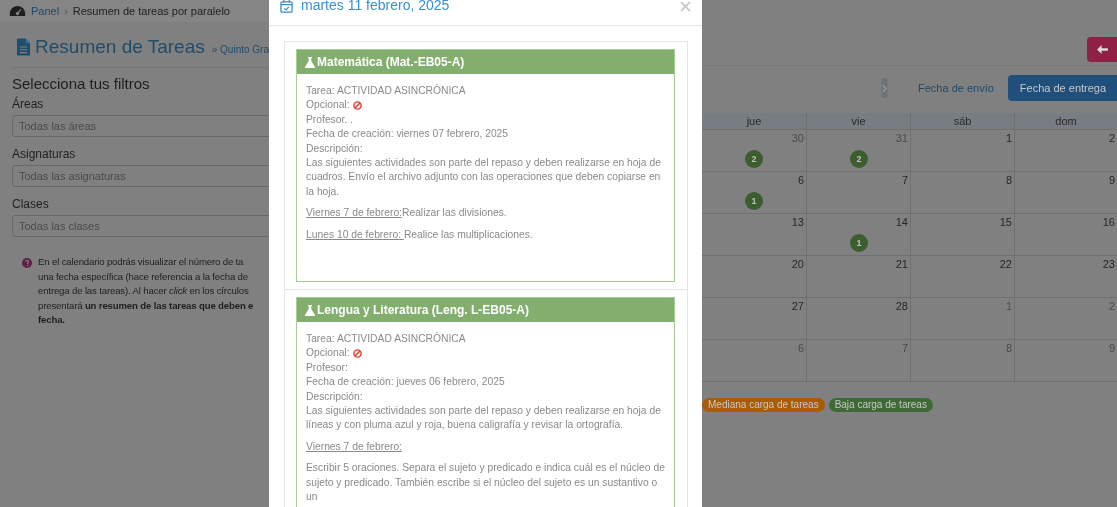  Describe the element at coordinates (880, 405) in the screenshot. I see `legend-badge: Baja carga de tareas` at that location.